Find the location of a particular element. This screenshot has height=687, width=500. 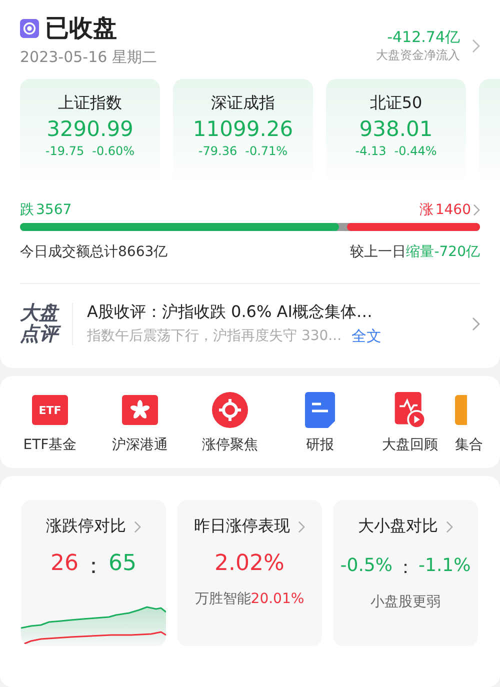

net-flow-value: -412.74亿 is located at coordinates (423, 37).